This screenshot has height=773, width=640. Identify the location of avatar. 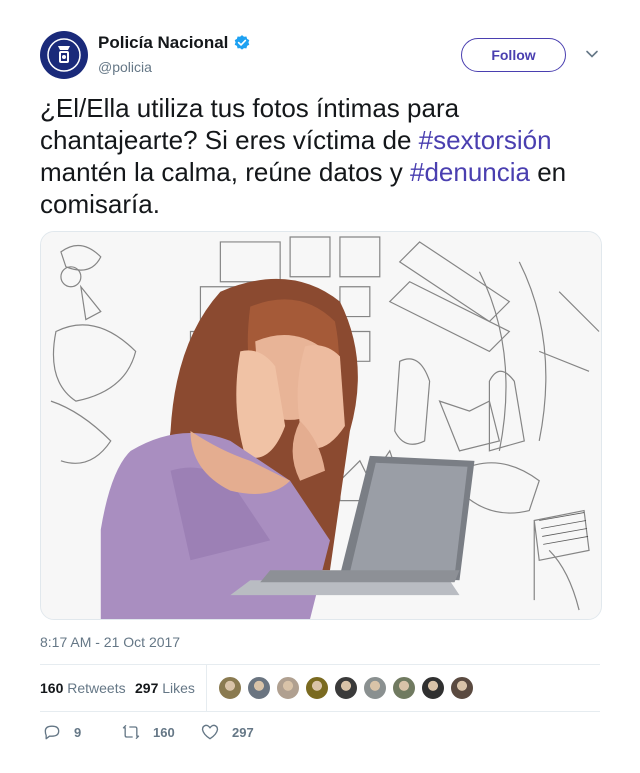
(64, 55).